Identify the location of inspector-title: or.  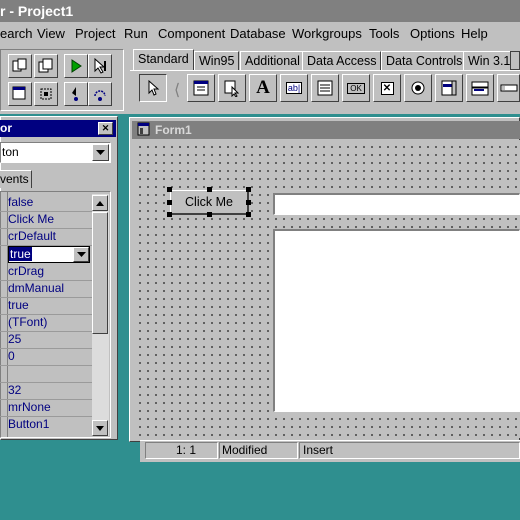
(6, 128).